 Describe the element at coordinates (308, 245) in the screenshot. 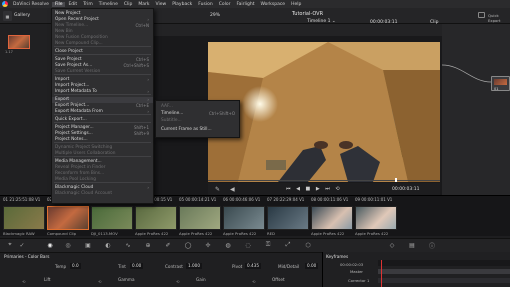

I see `3d-icon: ⬡` at that location.